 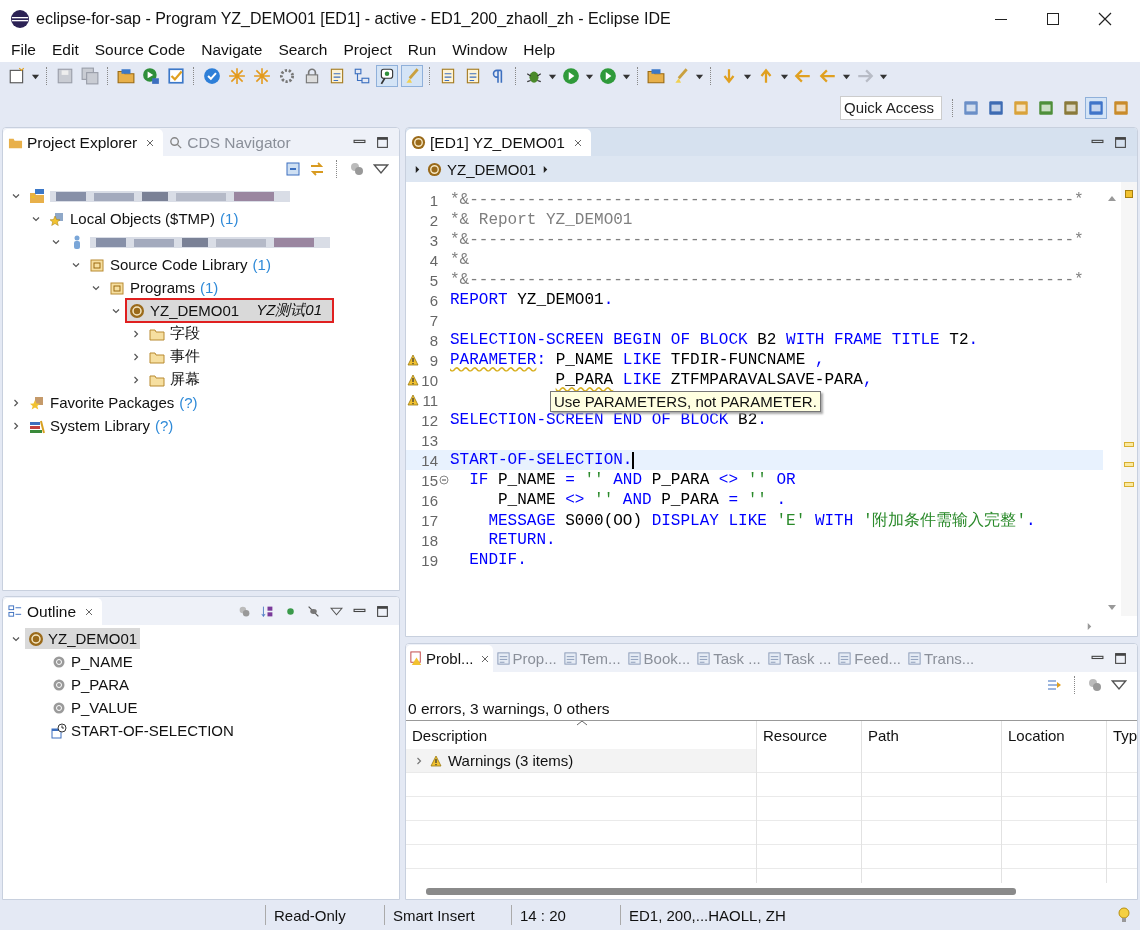 I want to click on code-line: P_PARA LIKE ZTFMPARAVALSAVE-PARA,, so click(x=714, y=380).